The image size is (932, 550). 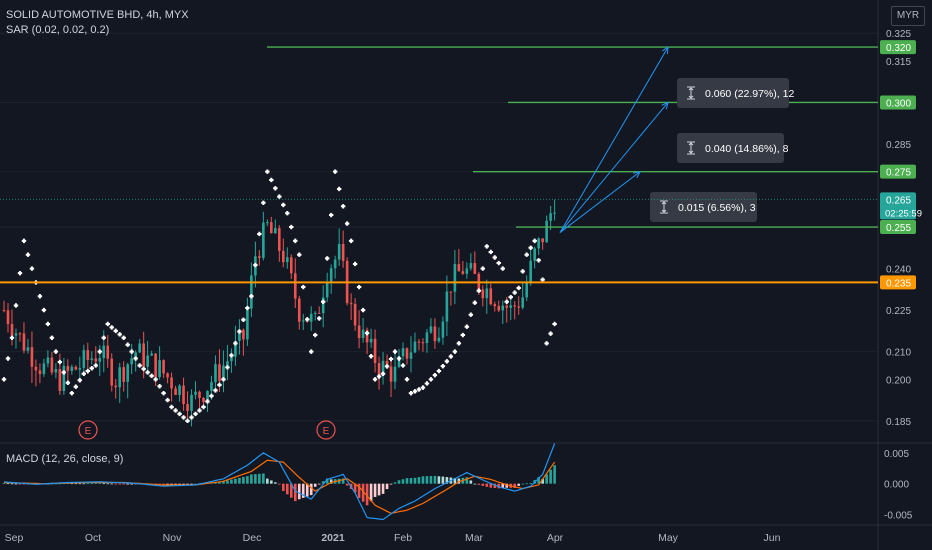 What do you see at coordinates (97, 15) in the screenshot?
I see `chart-title: SOLID AUTOMOTIVE BHD, 4h, MYX` at bounding box center [97, 15].